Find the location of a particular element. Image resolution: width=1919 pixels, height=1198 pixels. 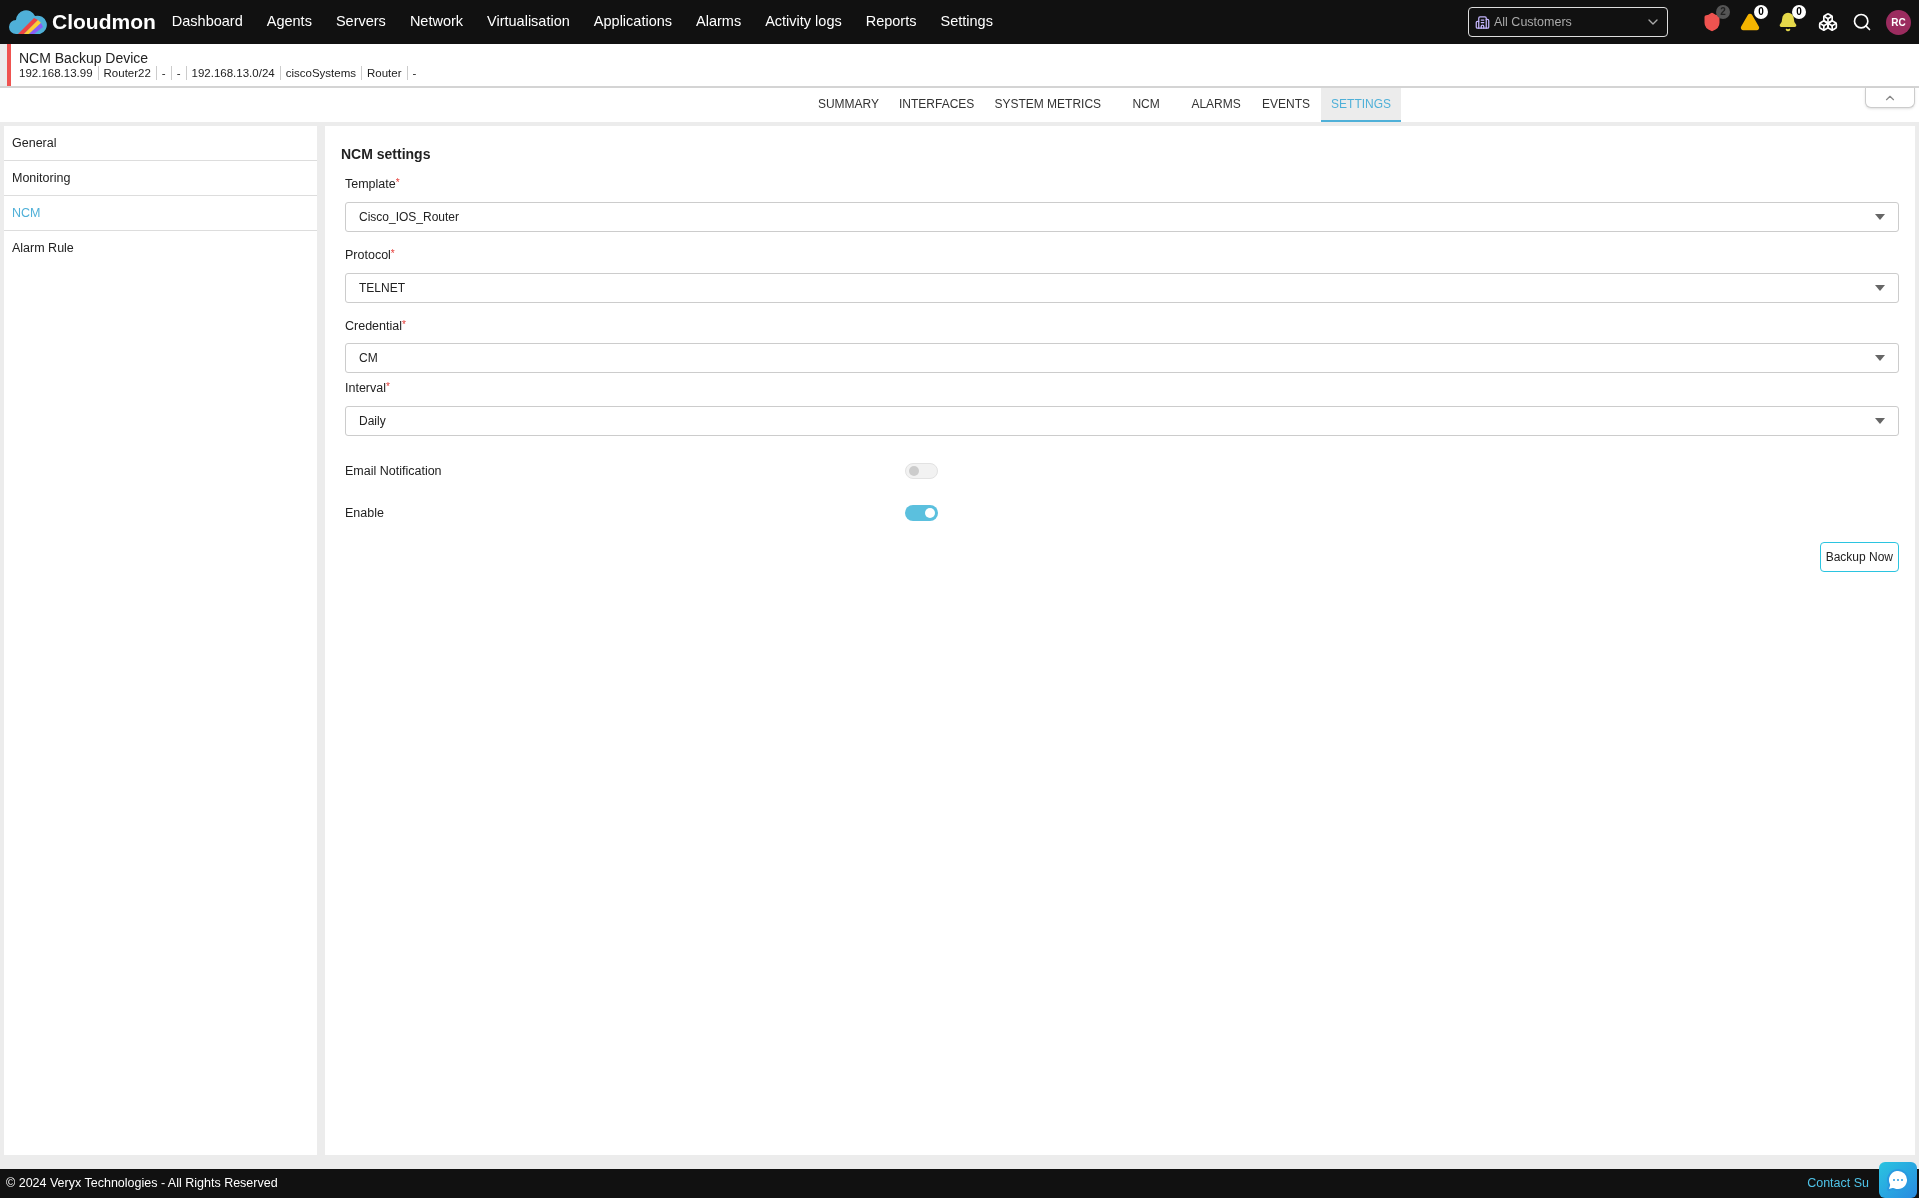

nav-link: Reports is located at coordinates (891, 22).